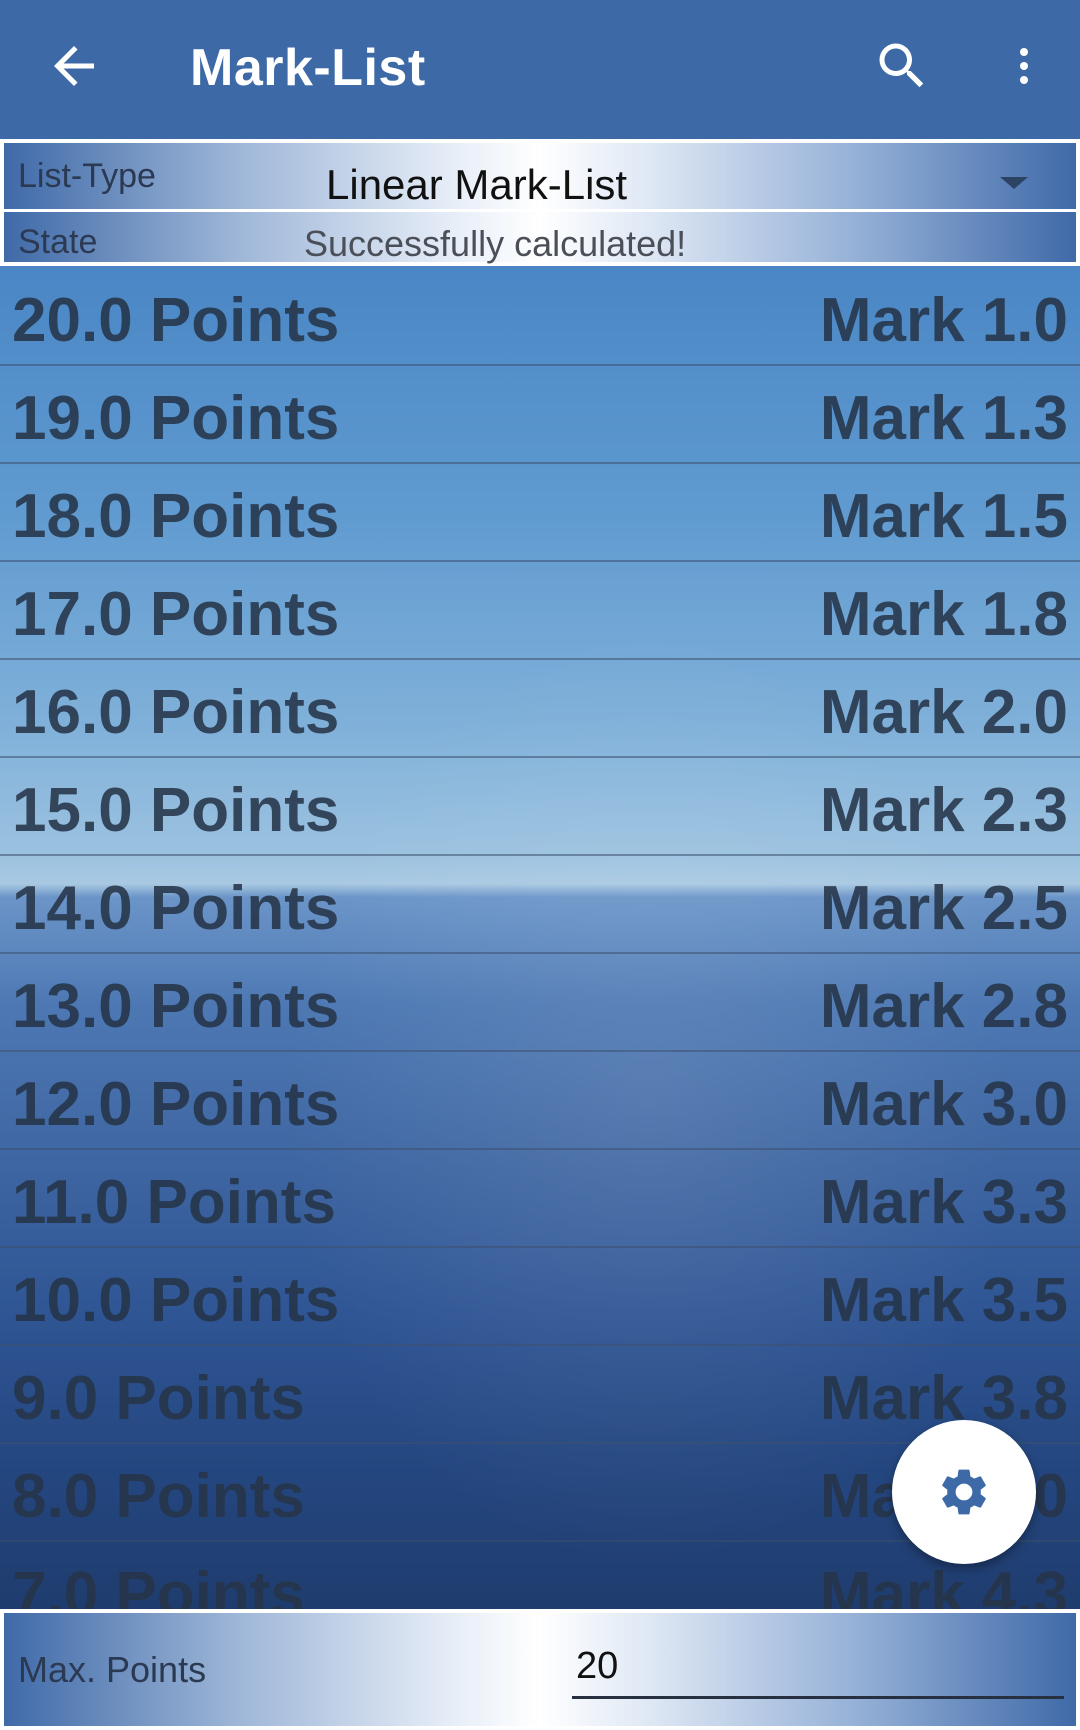 This screenshot has width=1080, height=1730. What do you see at coordinates (540, 512) in the screenshot?
I see `list-item: 18.0 Points Mark 1.5` at bounding box center [540, 512].